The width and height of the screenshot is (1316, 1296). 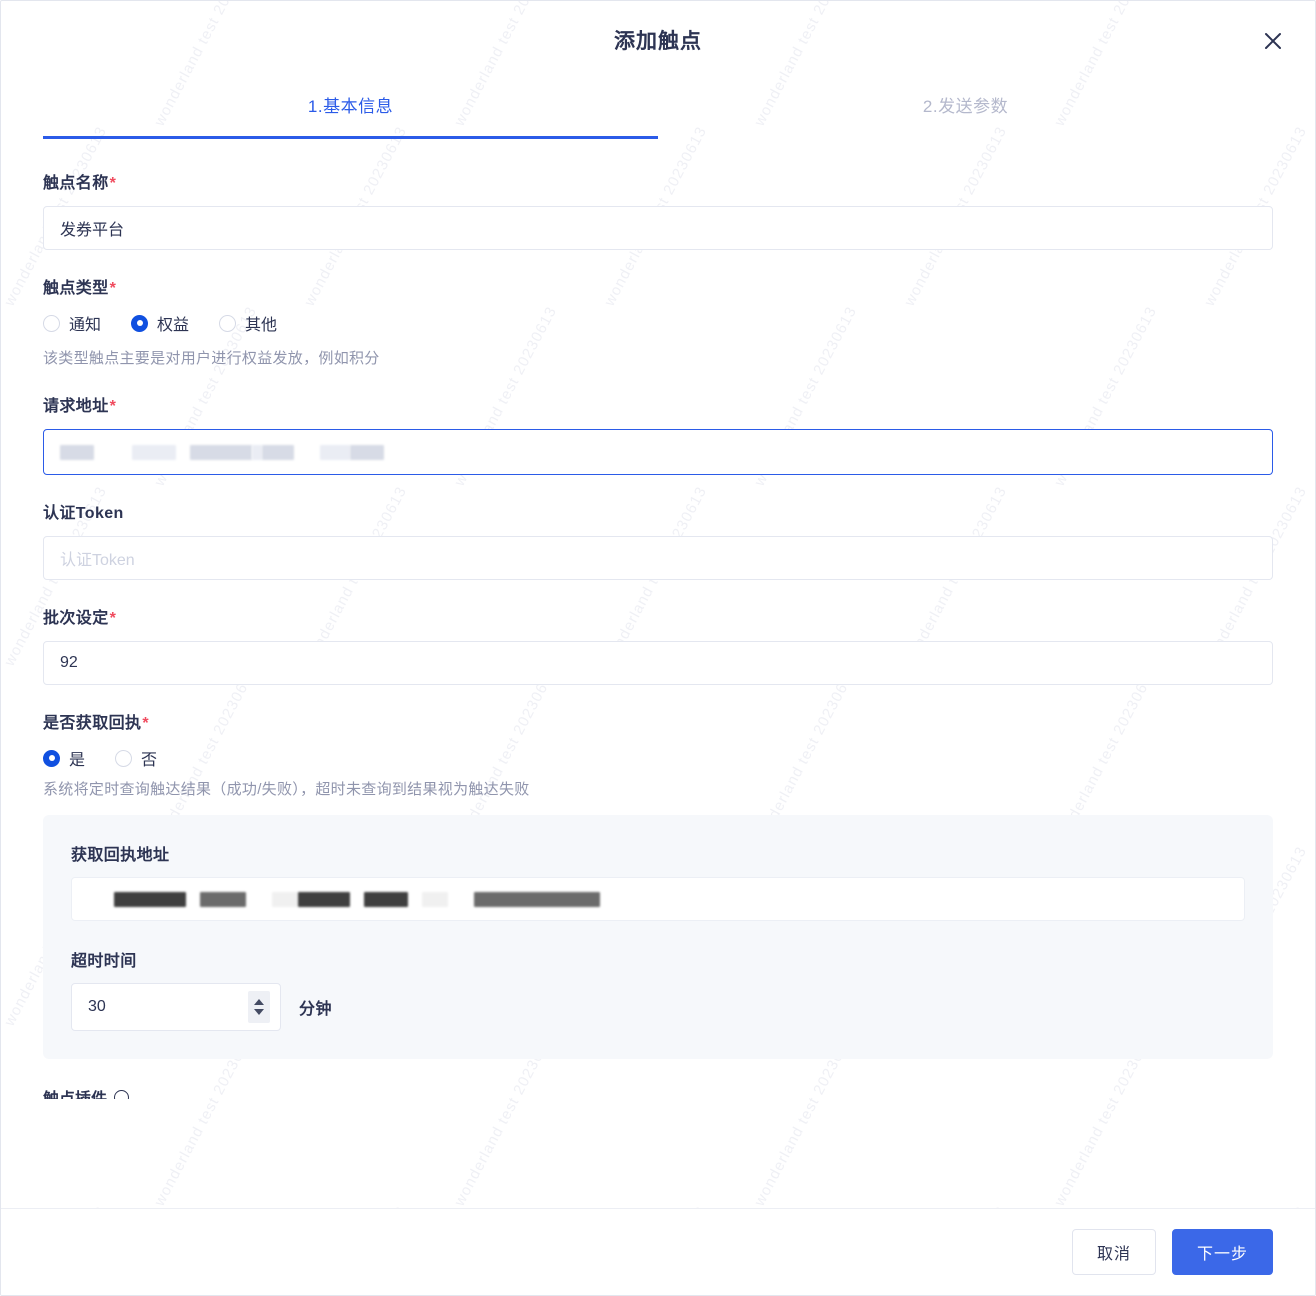 What do you see at coordinates (658, 1251) in the screenshot?
I see `dialog-footer: 取消 下一步` at bounding box center [658, 1251].